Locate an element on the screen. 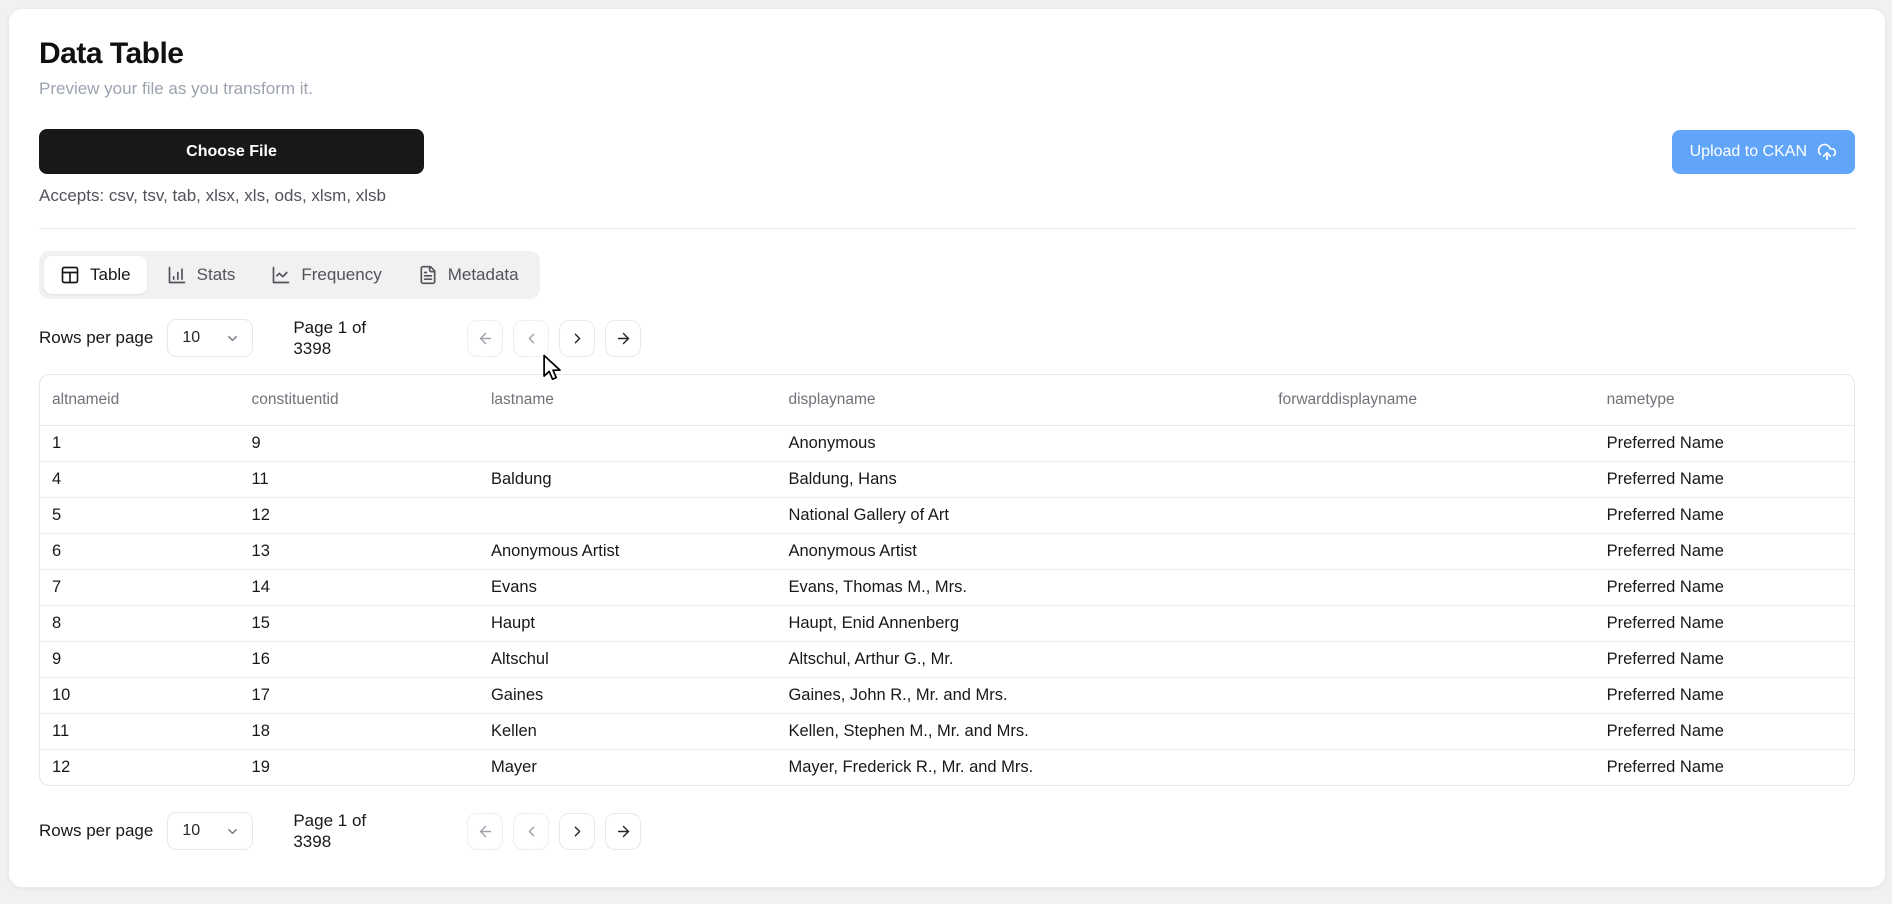 The width and height of the screenshot is (1892, 904). chevron-down-icon is located at coordinates (232, 338).